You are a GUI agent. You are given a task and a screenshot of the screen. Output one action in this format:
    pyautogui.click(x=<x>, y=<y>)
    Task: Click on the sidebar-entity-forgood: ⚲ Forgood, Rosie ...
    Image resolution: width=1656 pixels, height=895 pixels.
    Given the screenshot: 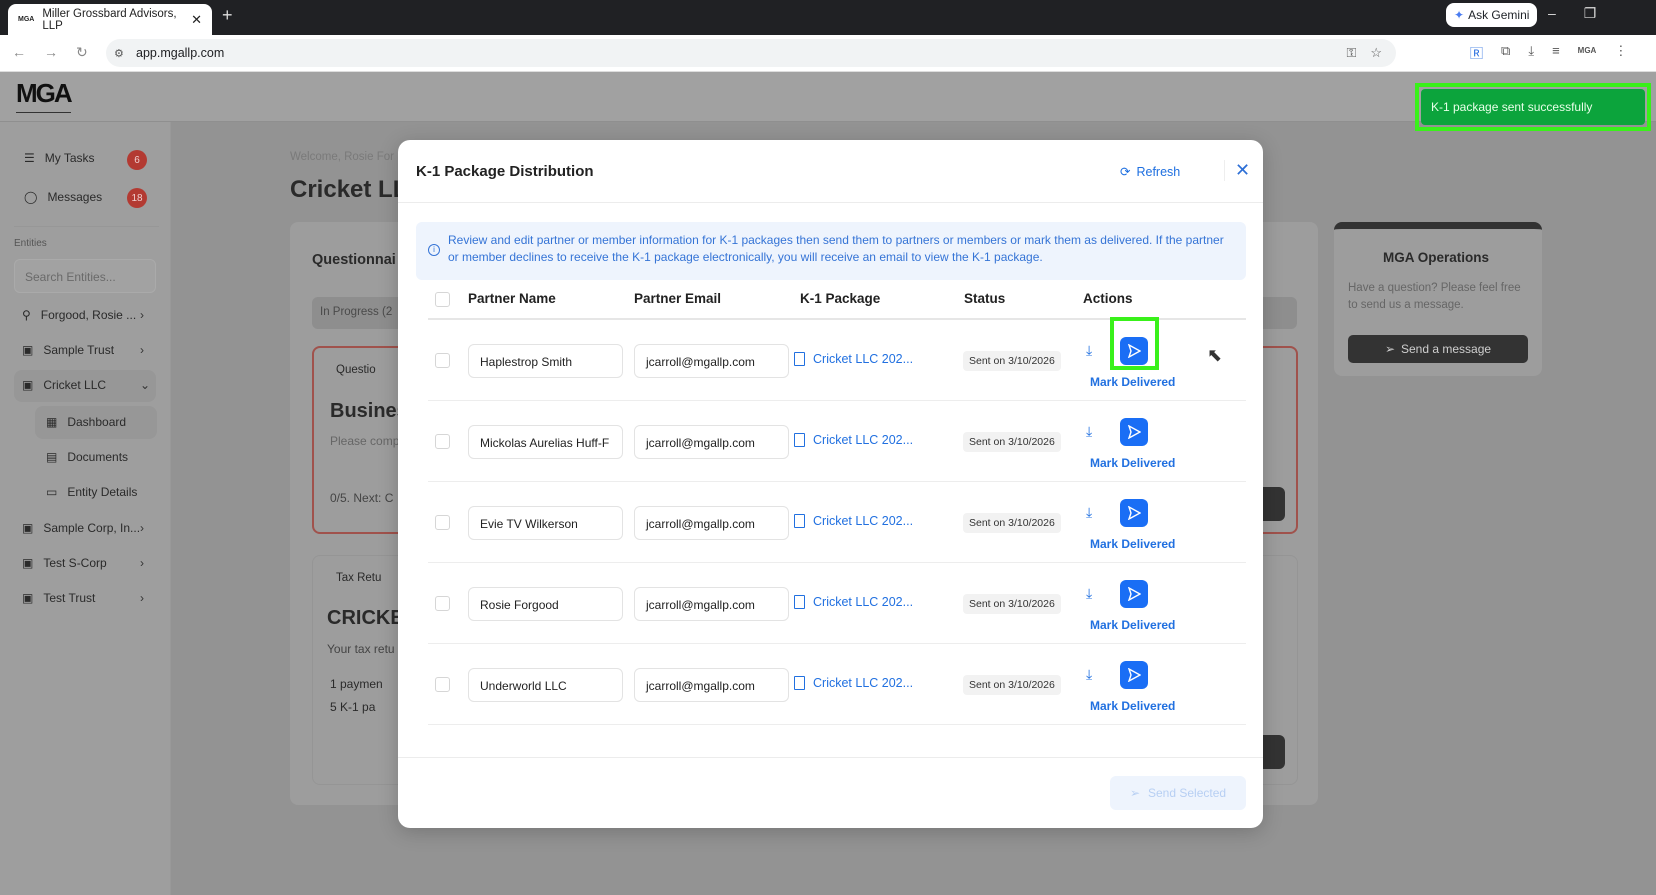 What is the action you would take?
    pyautogui.click(x=79, y=315)
    